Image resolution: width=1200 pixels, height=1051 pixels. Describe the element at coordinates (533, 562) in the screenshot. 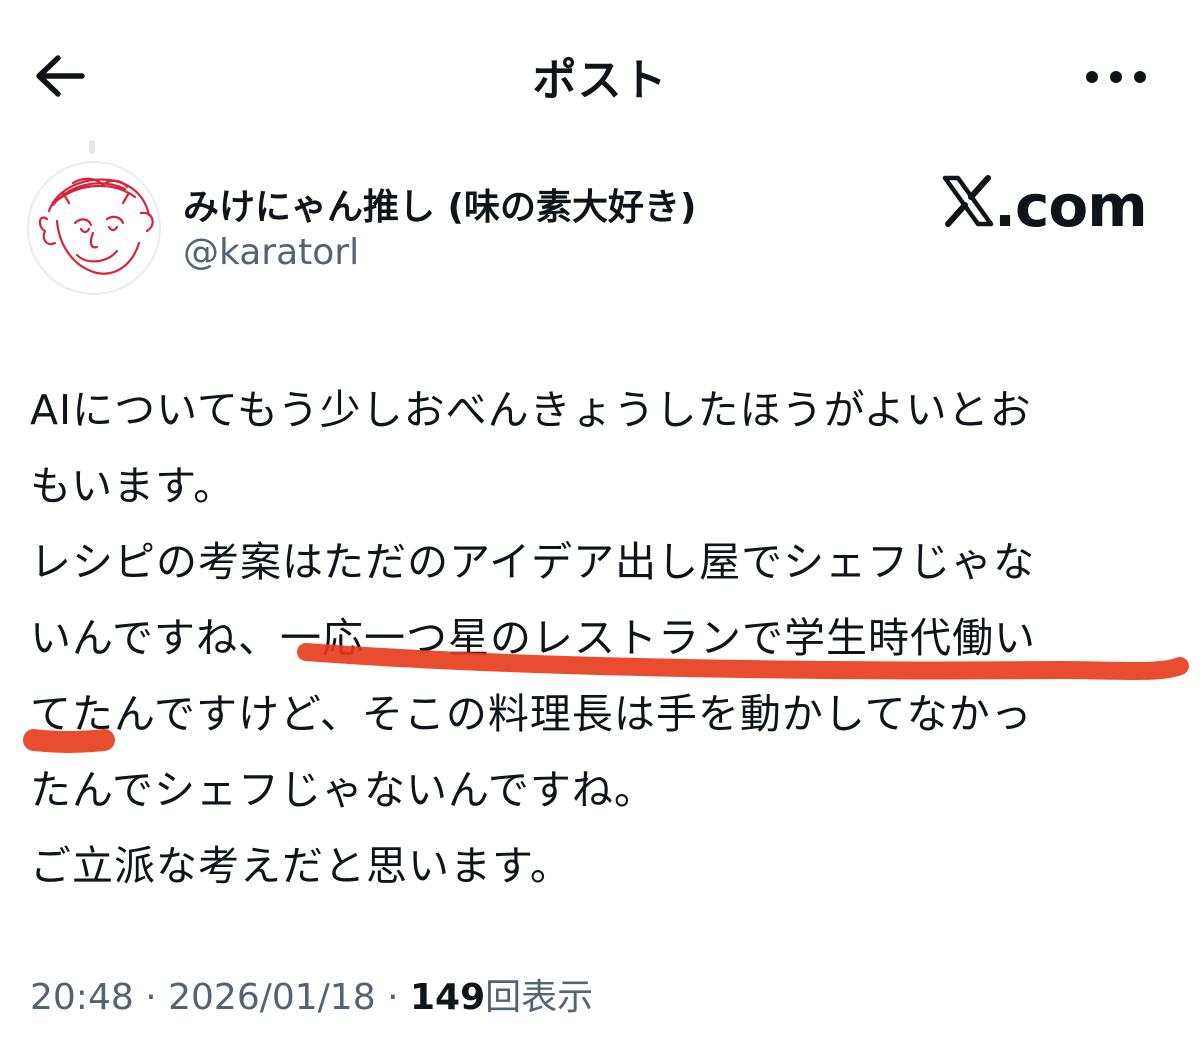

I see `post-line: レシピの考案はただのアイデア出し屋でシェフじゃな` at that location.